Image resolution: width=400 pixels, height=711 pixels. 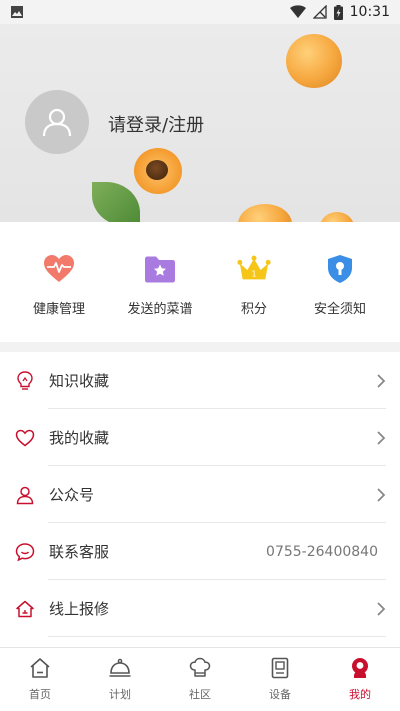 I want to click on service-phone-number: 0755-26400840, so click(x=322, y=552).